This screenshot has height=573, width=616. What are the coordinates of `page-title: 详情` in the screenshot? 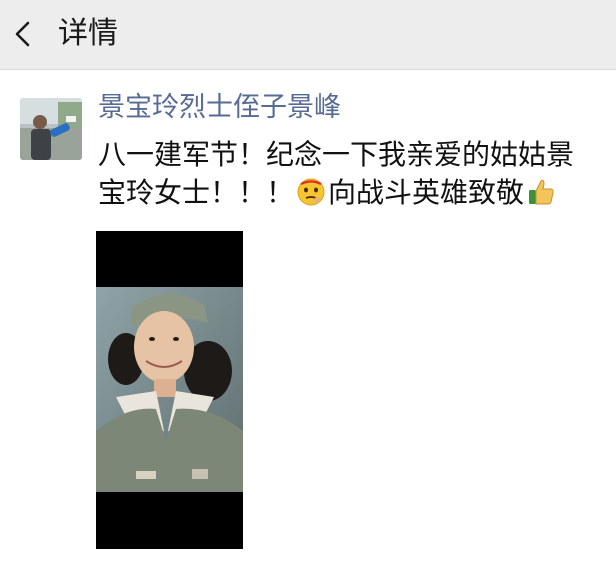 It's located at (88, 33).